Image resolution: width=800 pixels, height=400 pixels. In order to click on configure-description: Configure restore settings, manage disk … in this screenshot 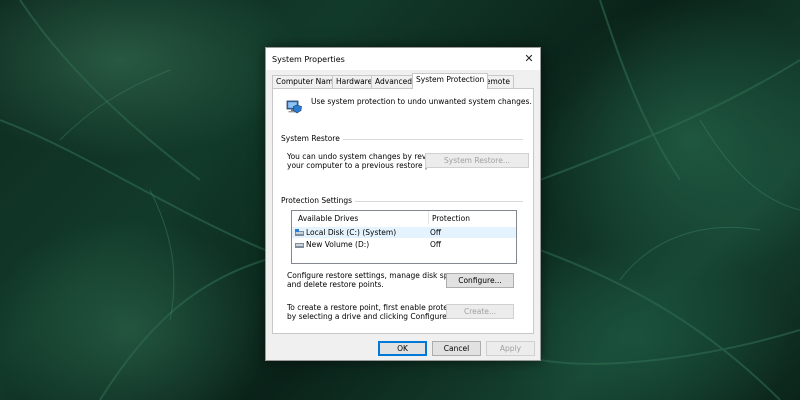, I will do `click(375, 280)`.